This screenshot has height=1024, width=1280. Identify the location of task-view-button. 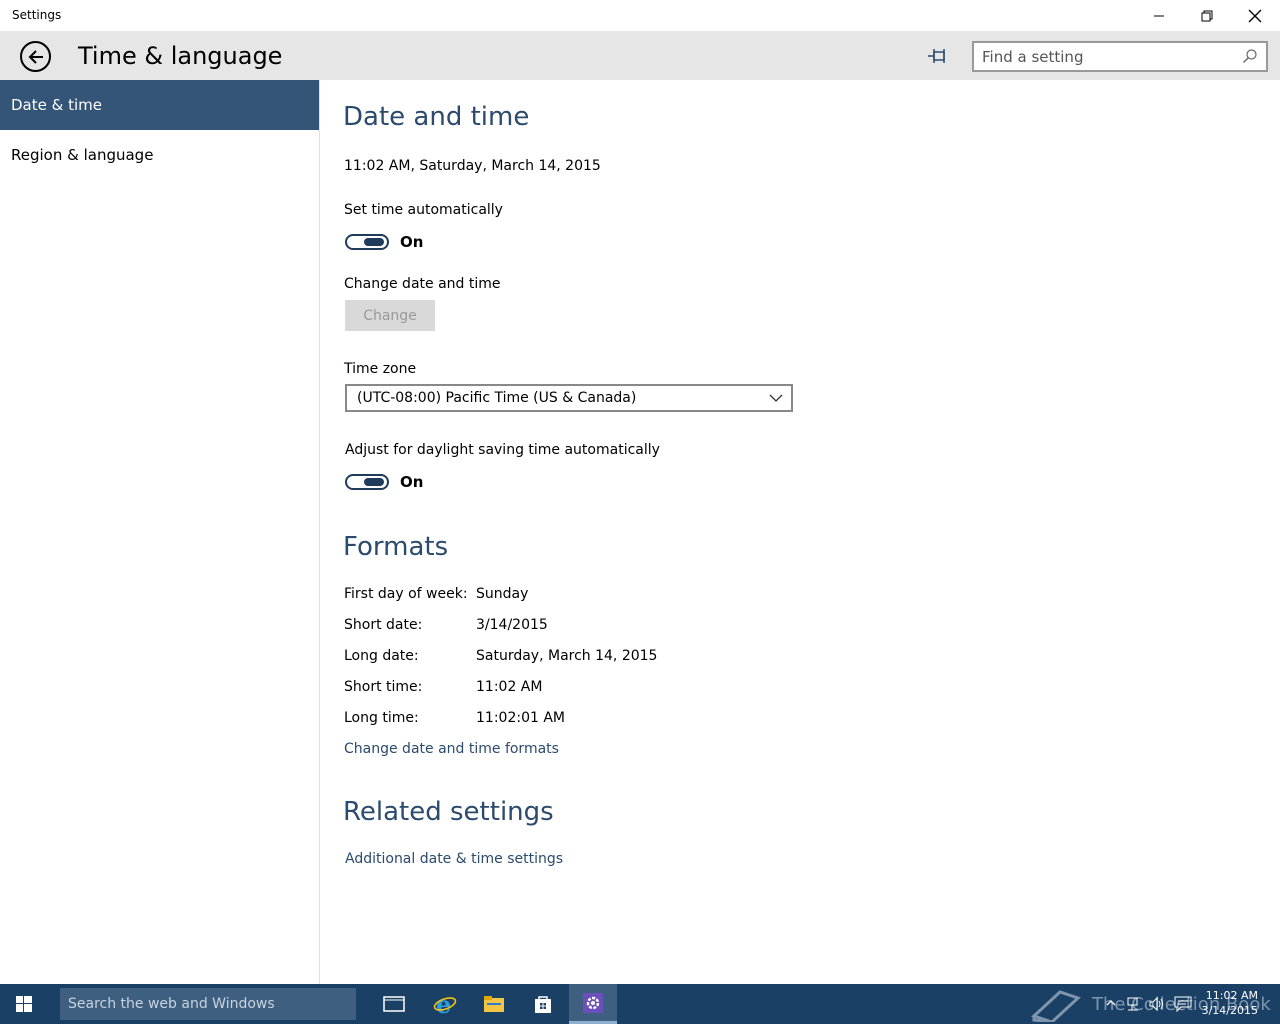
(394, 1004).